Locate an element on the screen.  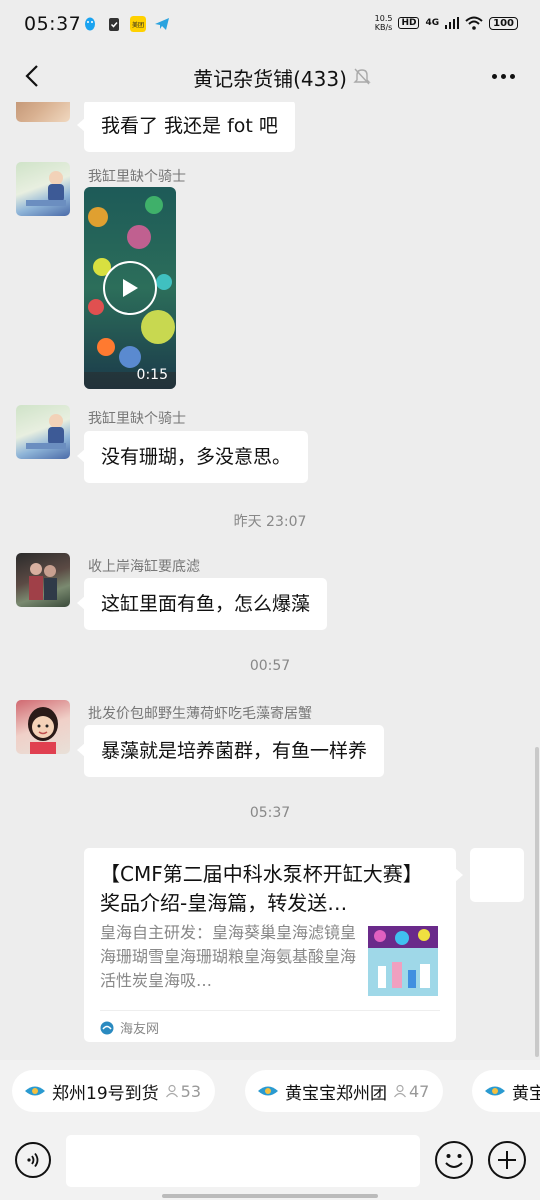
system-indicators: 10.5 KB/s HD 4G 100 is located at coordinates (446, 23).